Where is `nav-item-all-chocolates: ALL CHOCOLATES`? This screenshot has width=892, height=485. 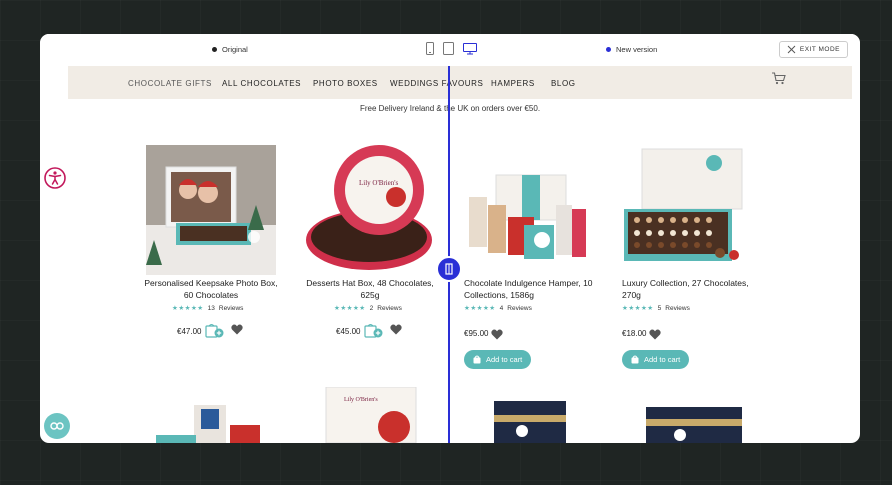 nav-item-all-chocolates: ALL CHOCOLATES is located at coordinates (261, 83).